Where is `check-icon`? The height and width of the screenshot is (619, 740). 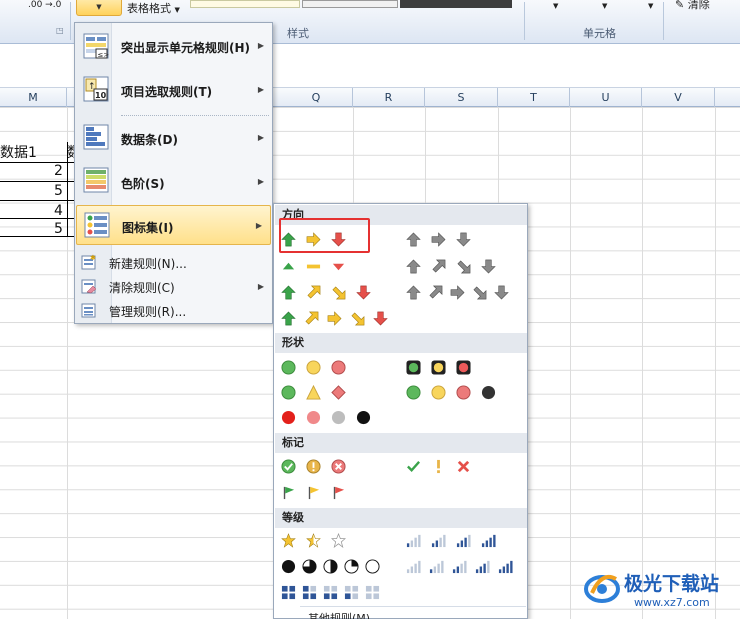 check-icon is located at coordinates (414, 466).